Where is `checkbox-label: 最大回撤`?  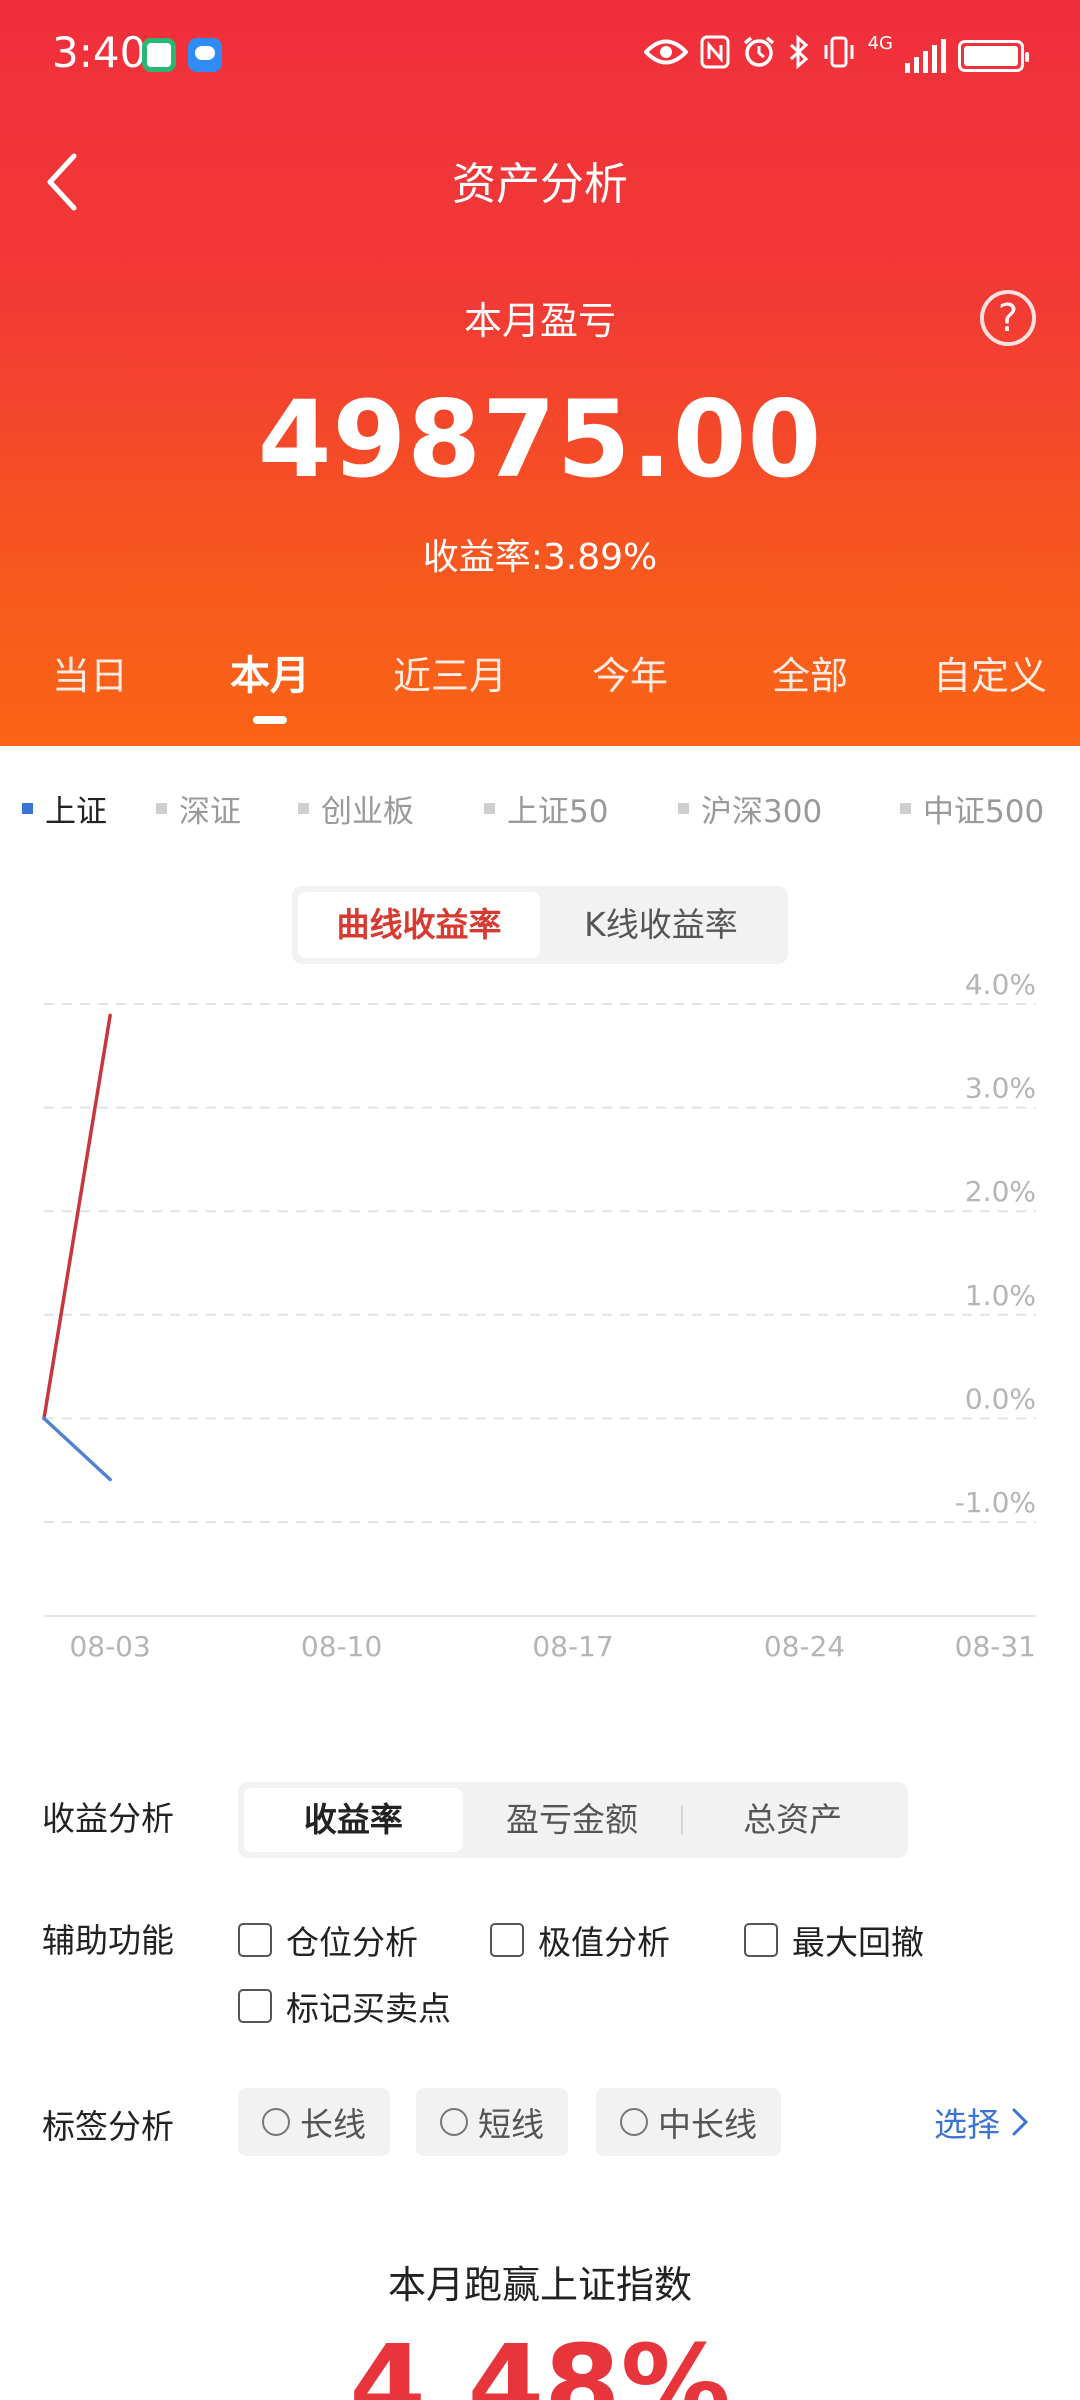
checkbox-label: 最大回撤 is located at coordinates (858, 1942).